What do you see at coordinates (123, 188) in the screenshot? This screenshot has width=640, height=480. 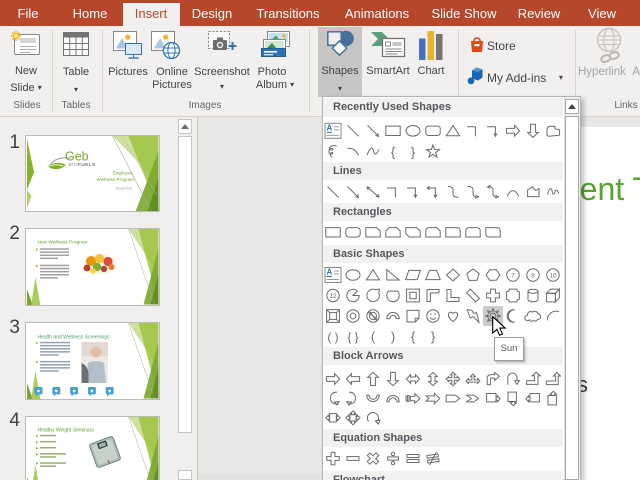 I see `svg-text: Susan Pratt` at bounding box center [123, 188].